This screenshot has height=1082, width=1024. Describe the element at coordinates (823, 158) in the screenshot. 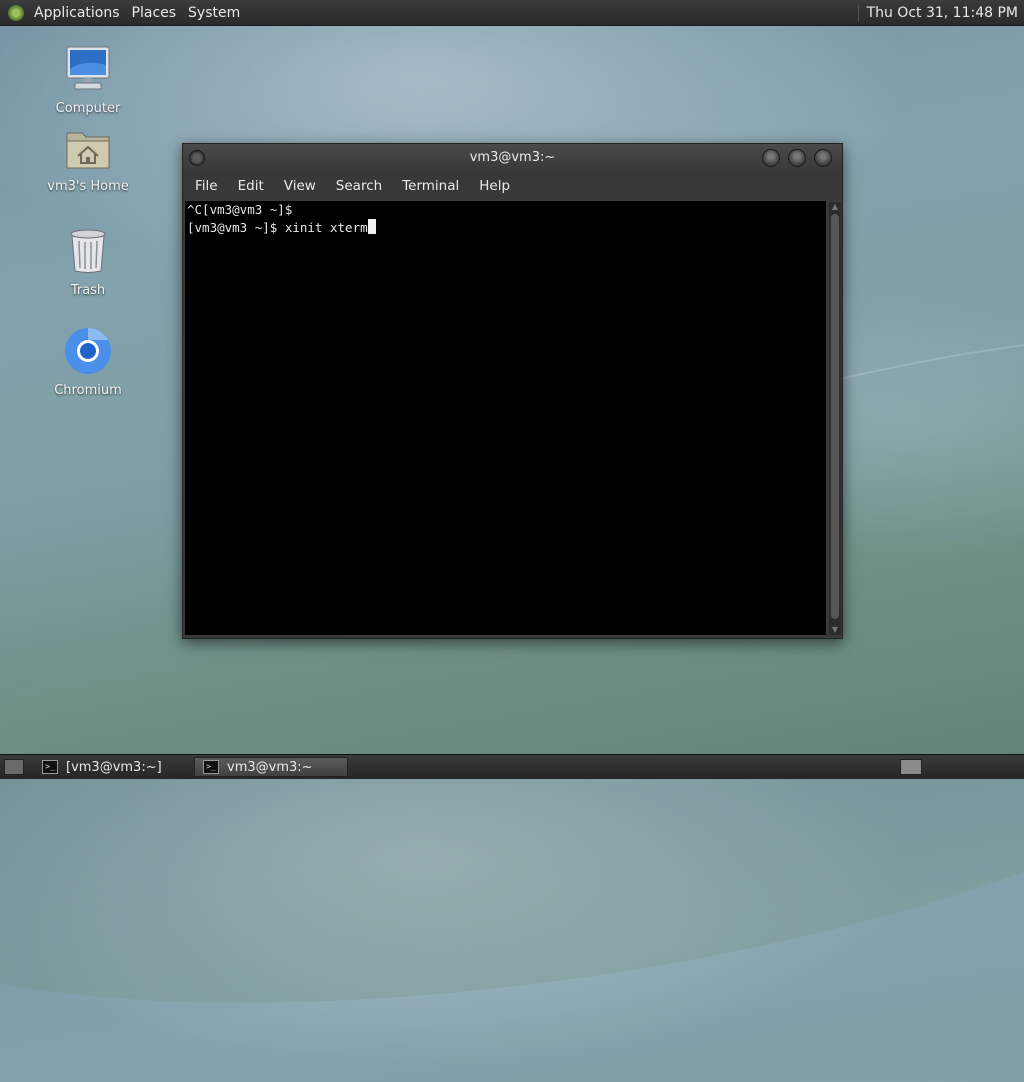

I see `close-icon` at that location.